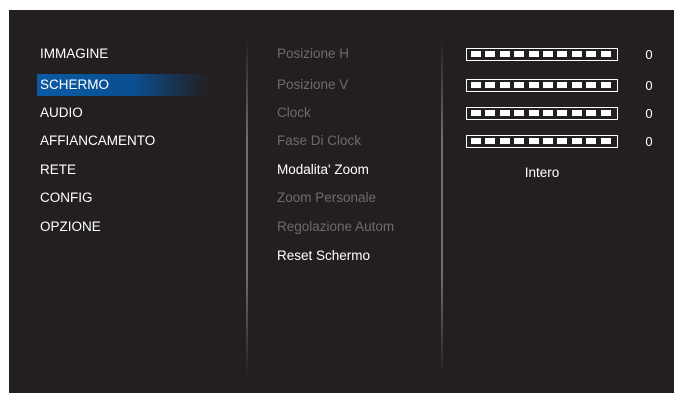 This screenshot has width=683, height=402. I want to click on clock-slider, so click(542, 113).